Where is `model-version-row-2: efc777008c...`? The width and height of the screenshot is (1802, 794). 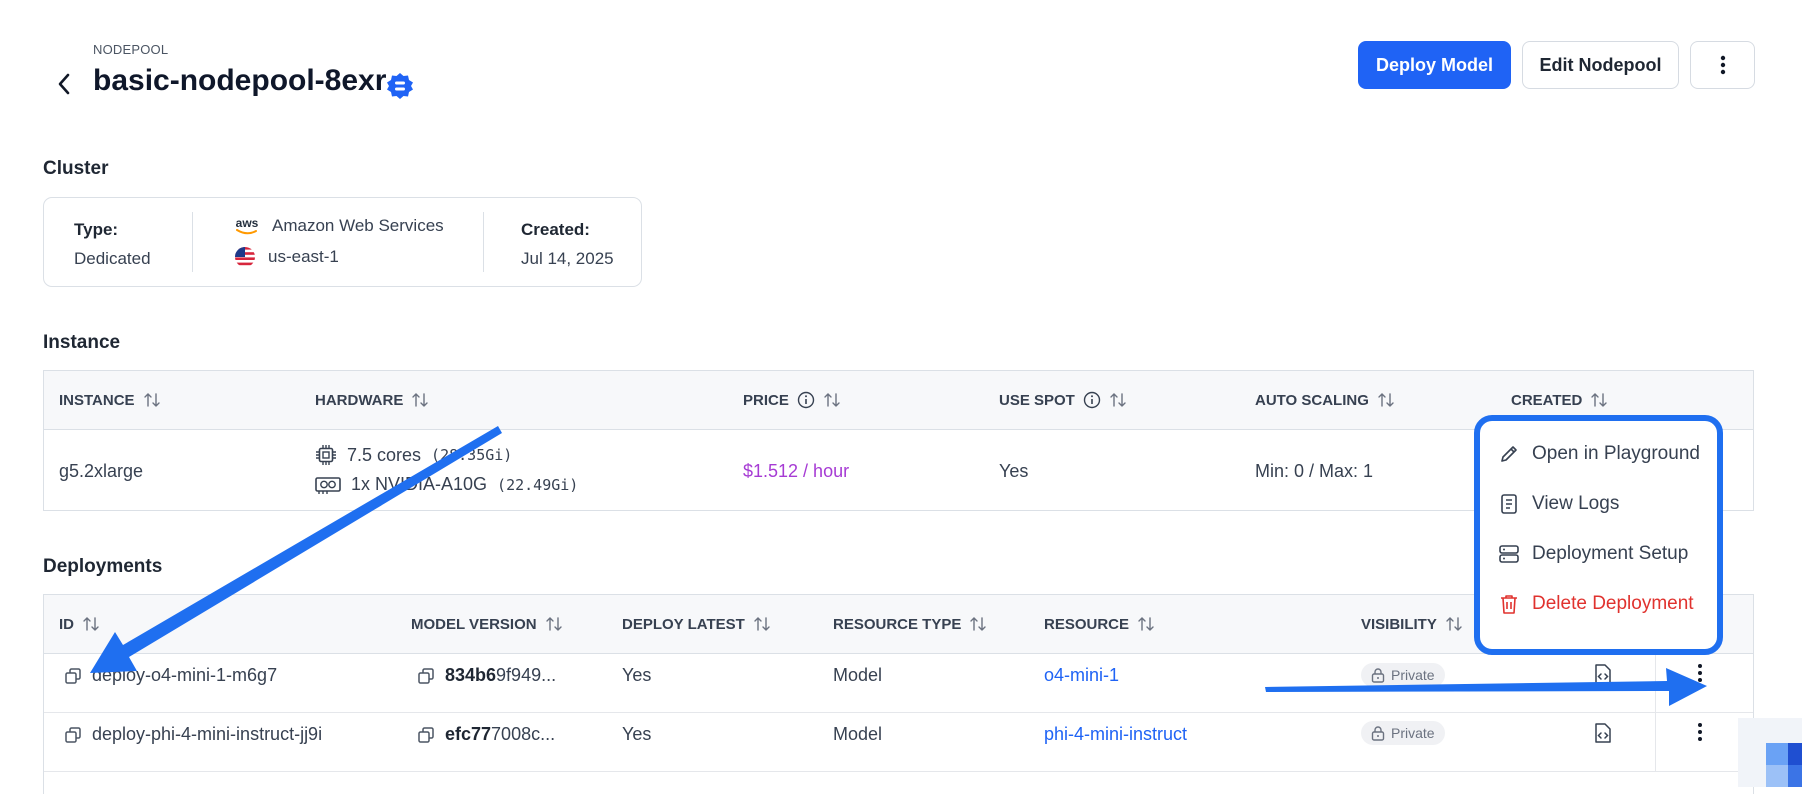
model-version-row-2: efc777008c... is located at coordinates (486, 734).